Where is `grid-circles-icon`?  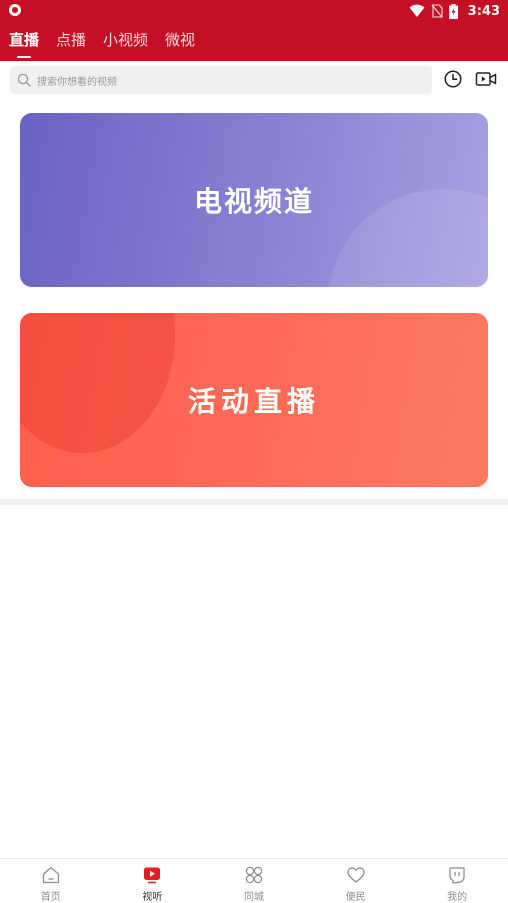
grid-circles-icon is located at coordinates (254, 875).